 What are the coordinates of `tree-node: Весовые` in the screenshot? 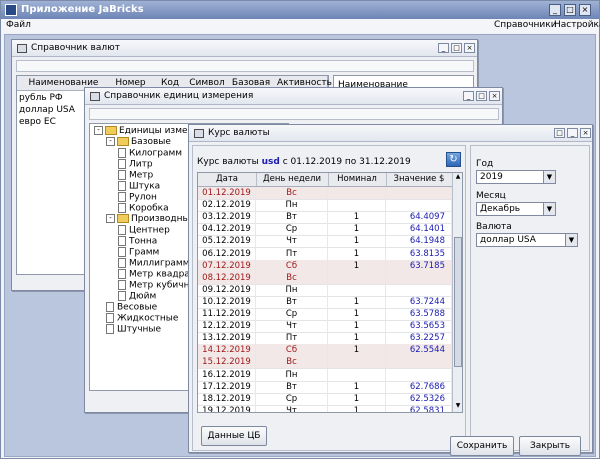 It's located at (131, 307).